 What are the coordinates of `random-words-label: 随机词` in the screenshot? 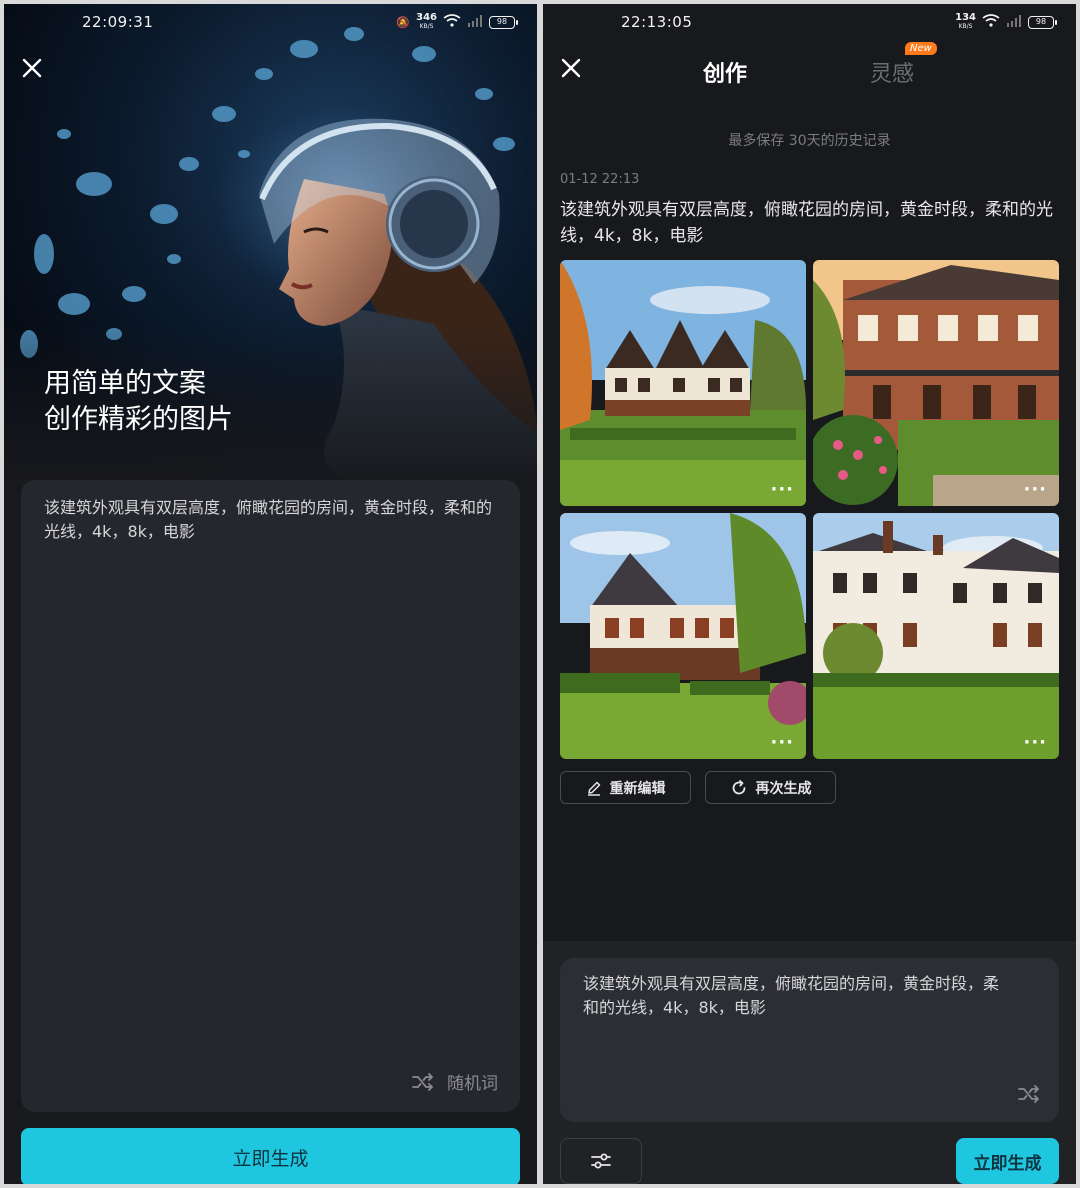 It's located at (472, 1084).